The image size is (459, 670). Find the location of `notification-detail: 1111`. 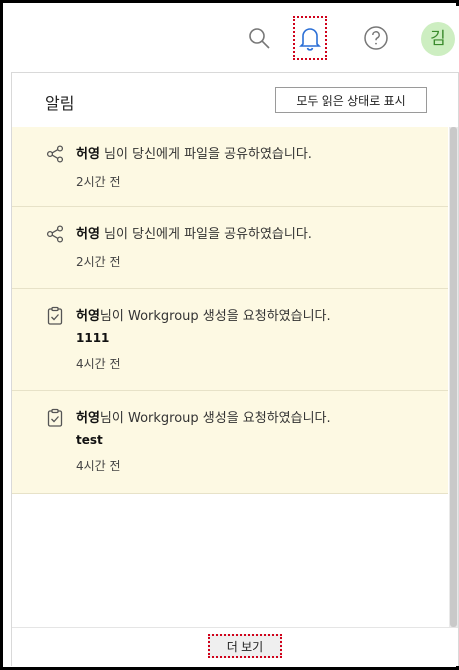

notification-detail: 1111 is located at coordinates (93, 338).